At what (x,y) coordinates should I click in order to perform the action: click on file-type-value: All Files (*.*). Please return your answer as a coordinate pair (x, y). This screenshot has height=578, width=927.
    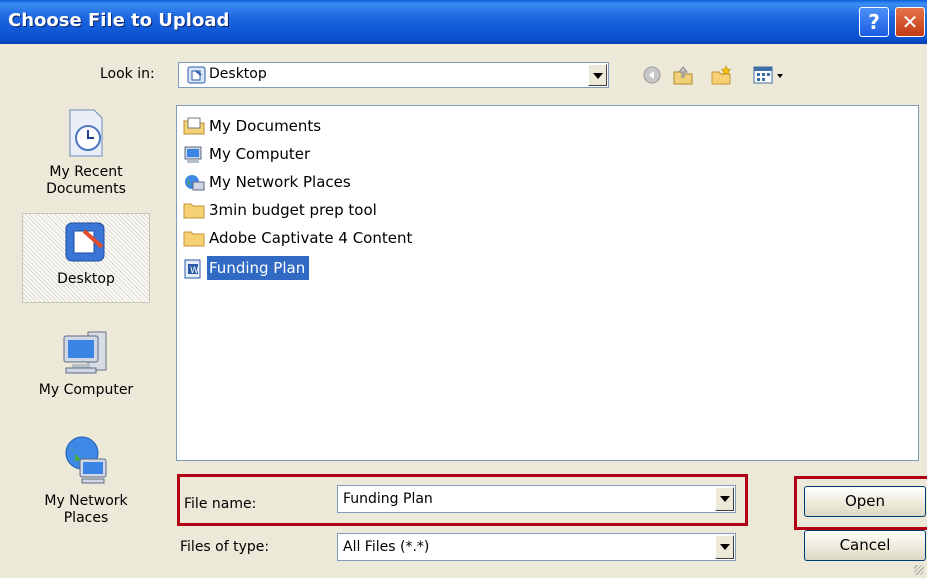
    Looking at the image, I should click on (386, 547).